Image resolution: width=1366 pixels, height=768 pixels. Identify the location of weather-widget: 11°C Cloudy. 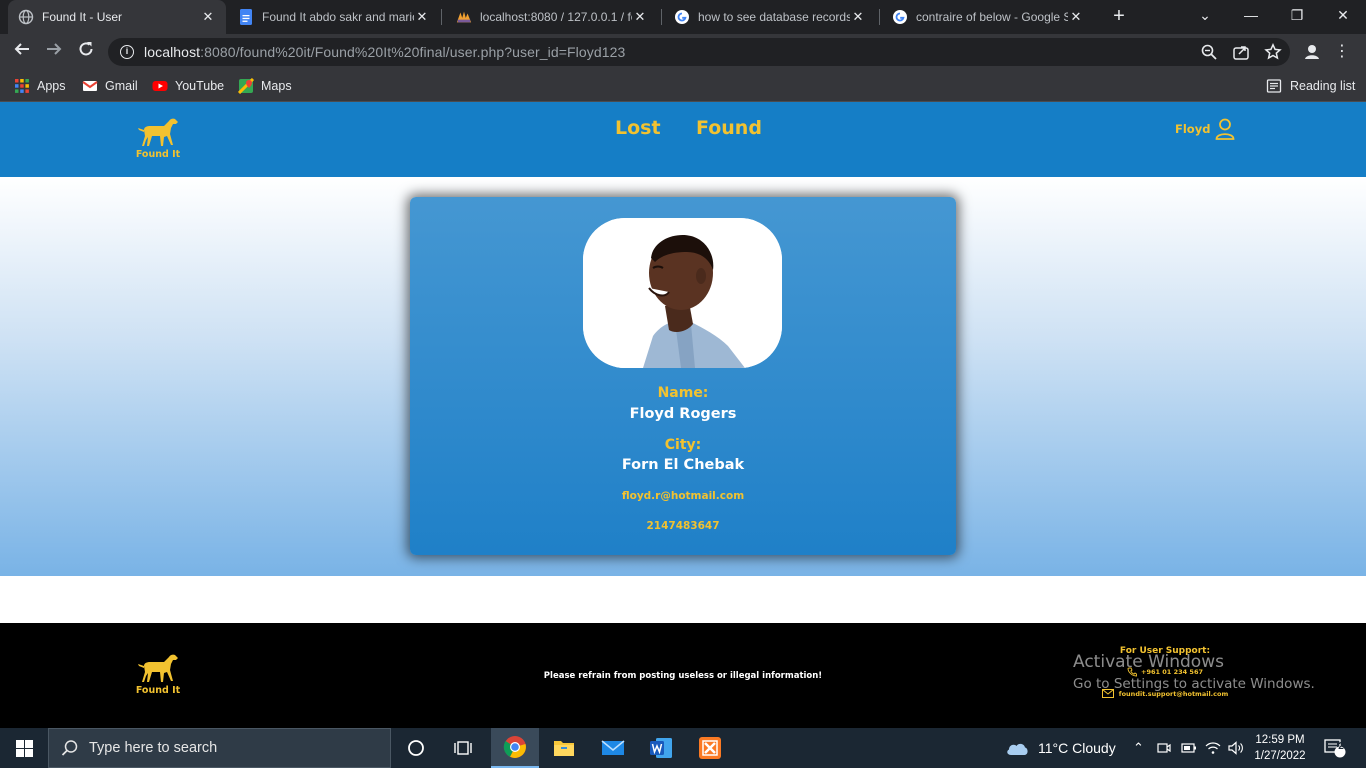
(1060, 748).